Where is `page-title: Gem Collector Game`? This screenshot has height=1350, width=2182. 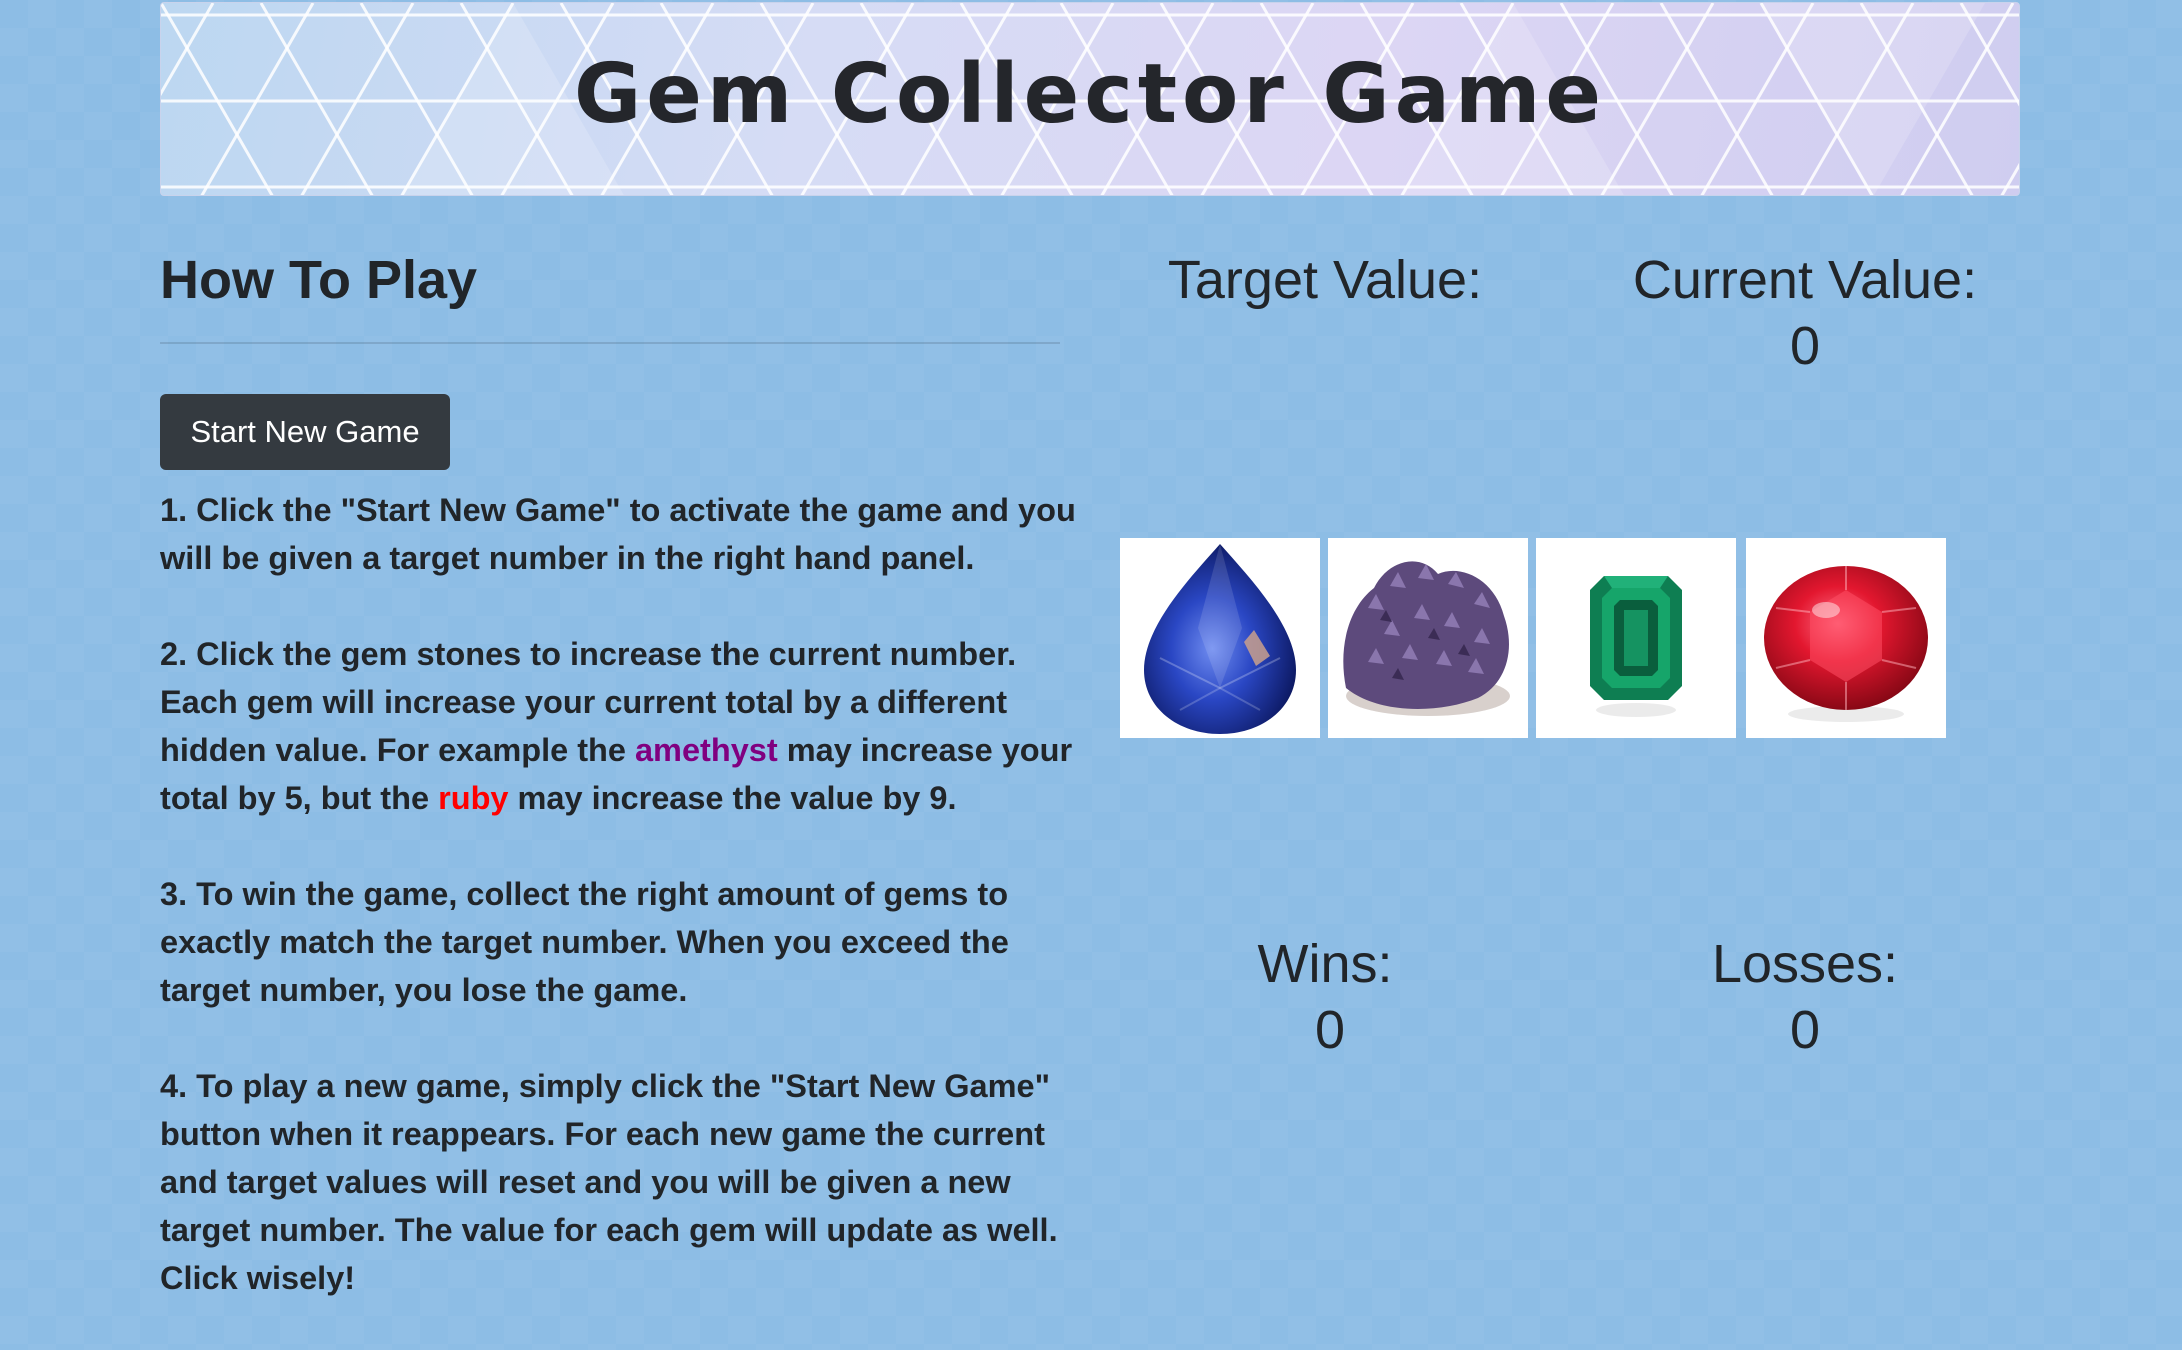
page-title: Gem Collector Game is located at coordinates (1090, 94).